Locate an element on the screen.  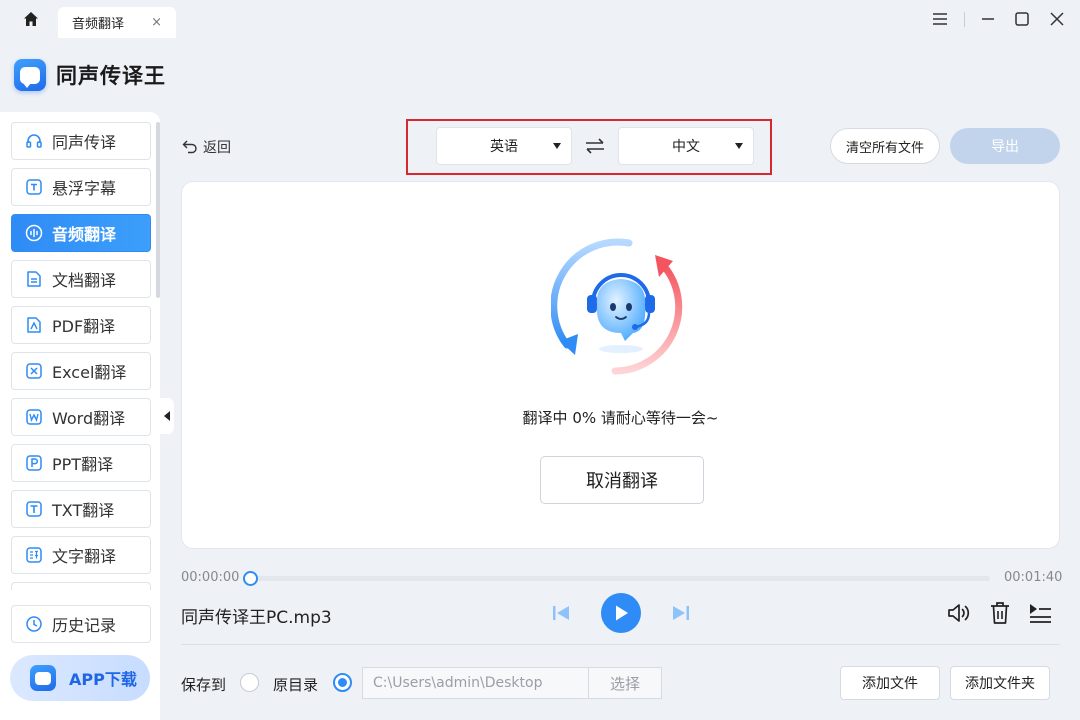
tab-audio-translate: 音频翻译 × is located at coordinates (117, 22).